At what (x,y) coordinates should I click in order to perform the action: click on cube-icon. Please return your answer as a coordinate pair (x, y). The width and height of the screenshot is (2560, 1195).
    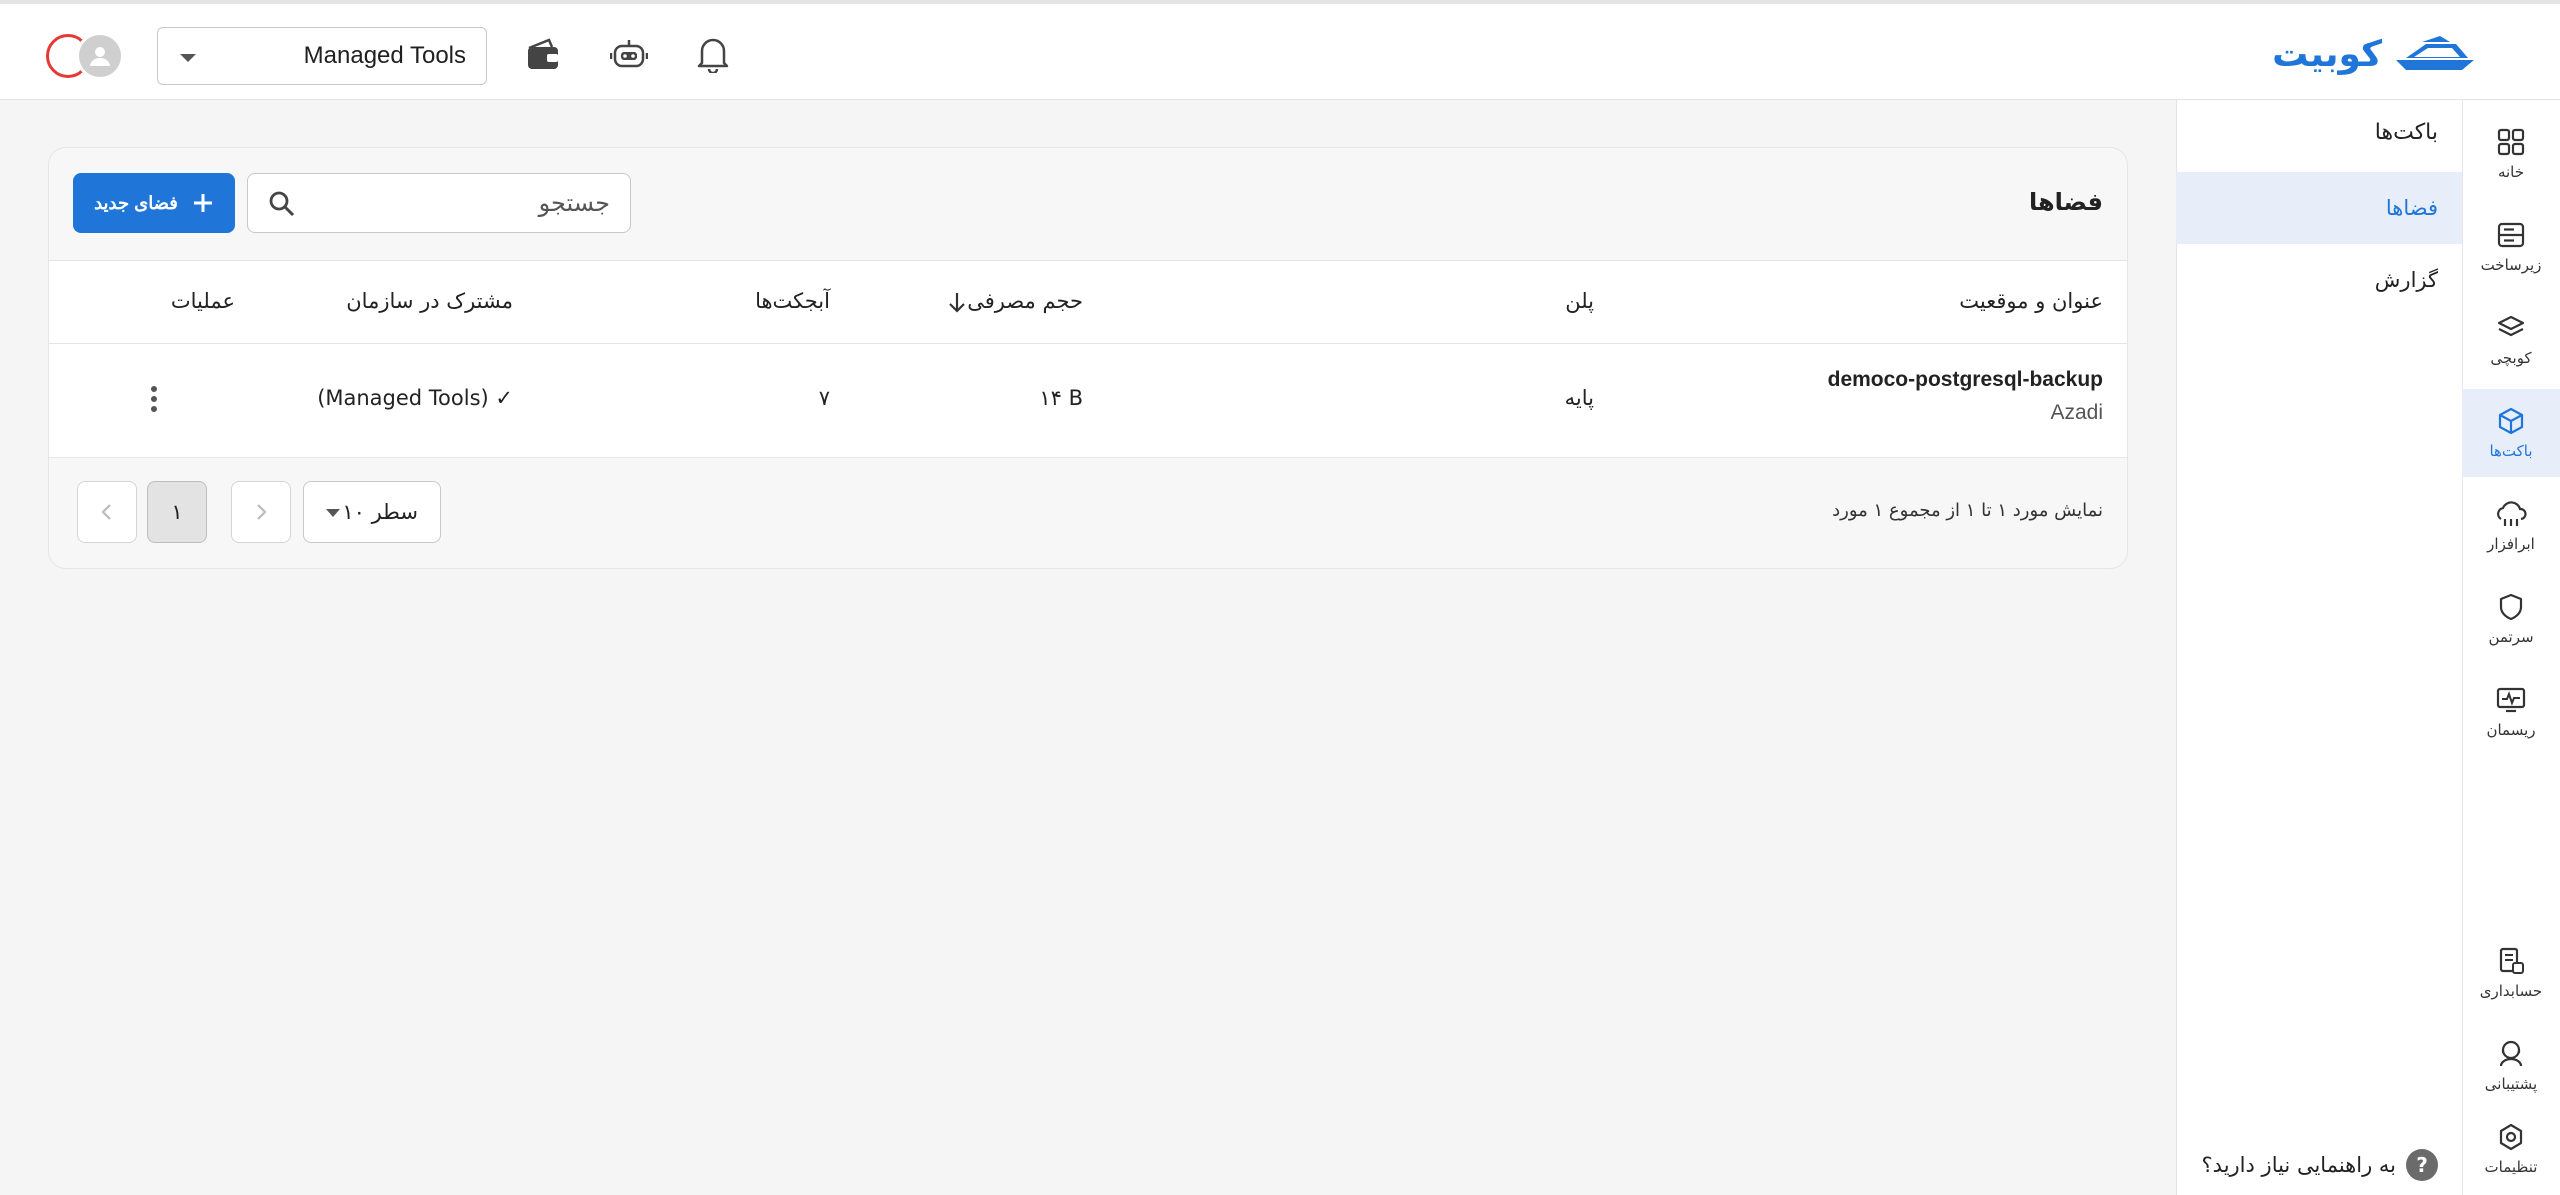
    Looking at the image, I should click on (2511, 421).